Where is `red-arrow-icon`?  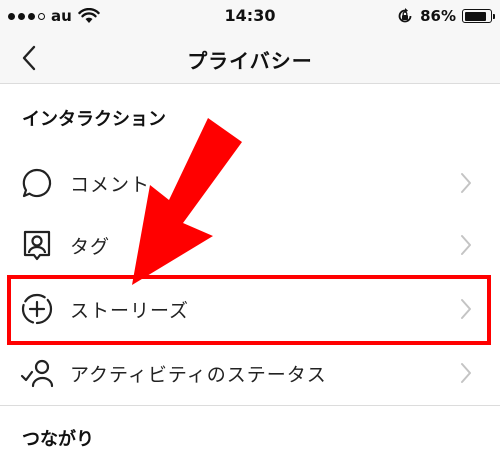
red-arrow-icon is located at coordinates (187, 201).